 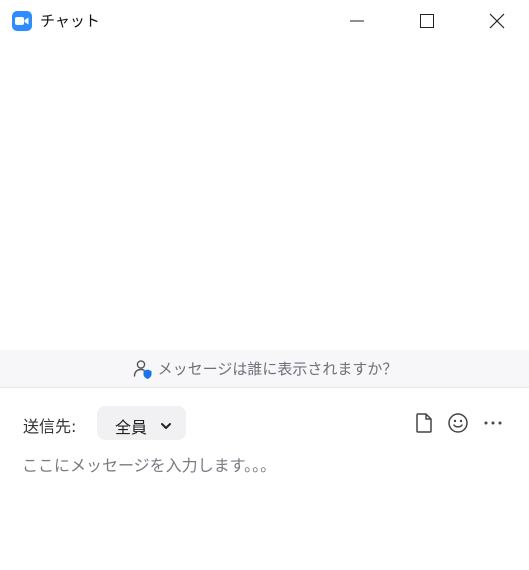 What do you see at coordinates (277, 369) in the screenshot?
I see `visibility-banner-text: メッセージは誰に表示されますか？` at bounding box center [277, 369].